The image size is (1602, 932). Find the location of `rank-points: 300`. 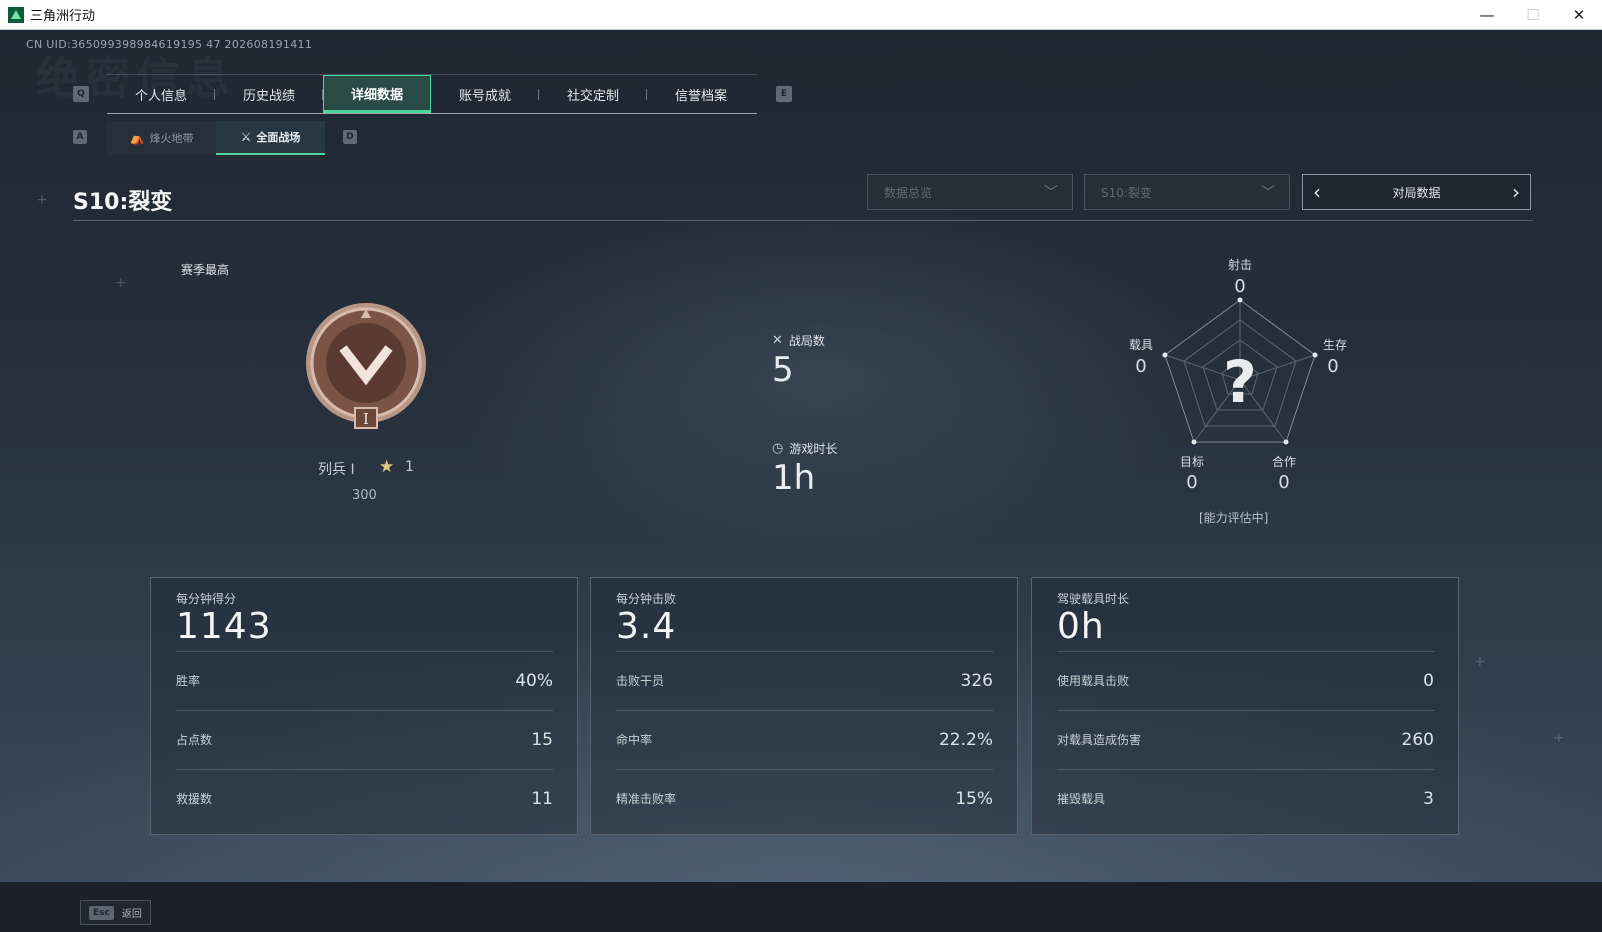

rank-points: 300 is located at coordinates (364, 495).